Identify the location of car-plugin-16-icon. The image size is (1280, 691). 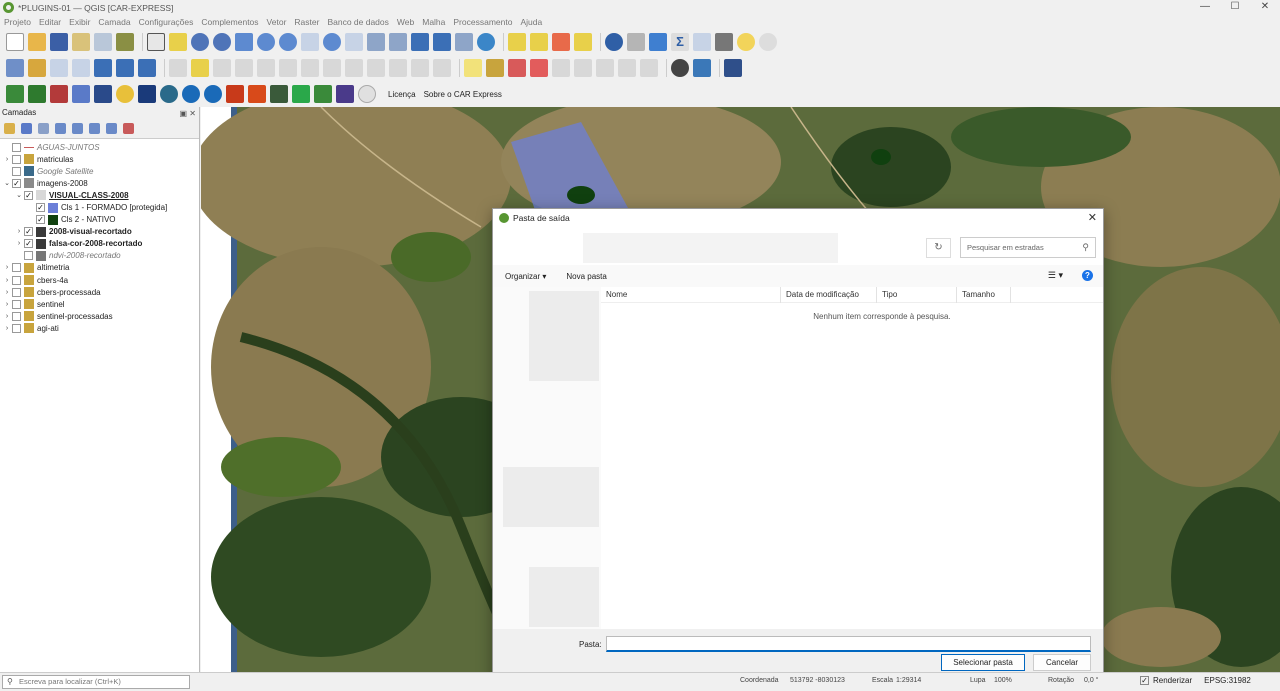
(345, 94).